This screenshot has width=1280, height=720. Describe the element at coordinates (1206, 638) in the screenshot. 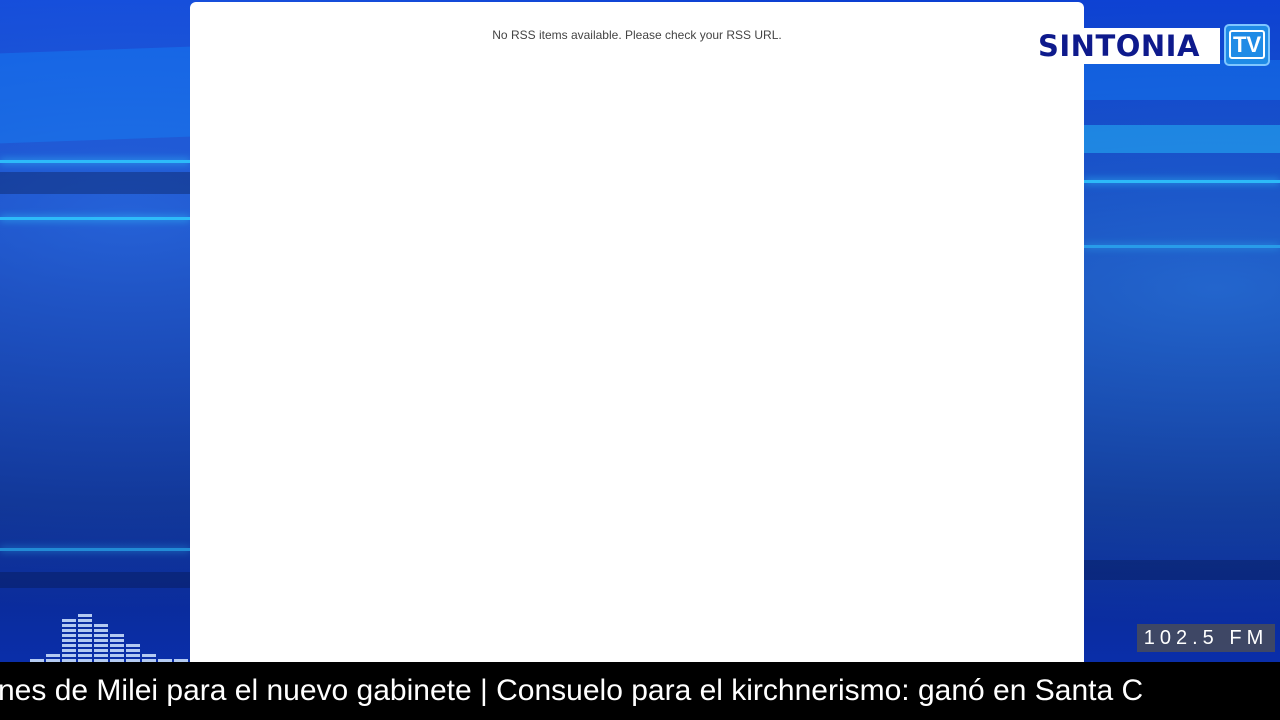

I see `radio-frequency-badge: 102.5 FM` at that location.